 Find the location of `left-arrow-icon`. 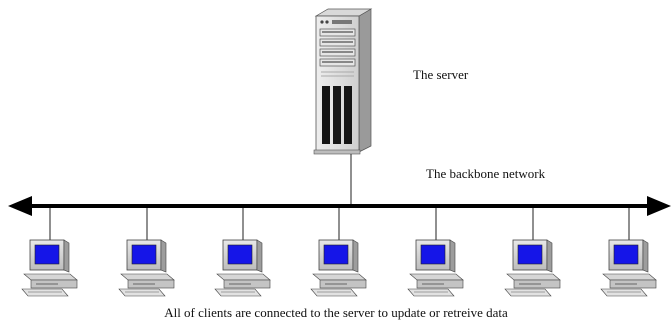

left-arrow-icon is located at coordinates (20, 206).